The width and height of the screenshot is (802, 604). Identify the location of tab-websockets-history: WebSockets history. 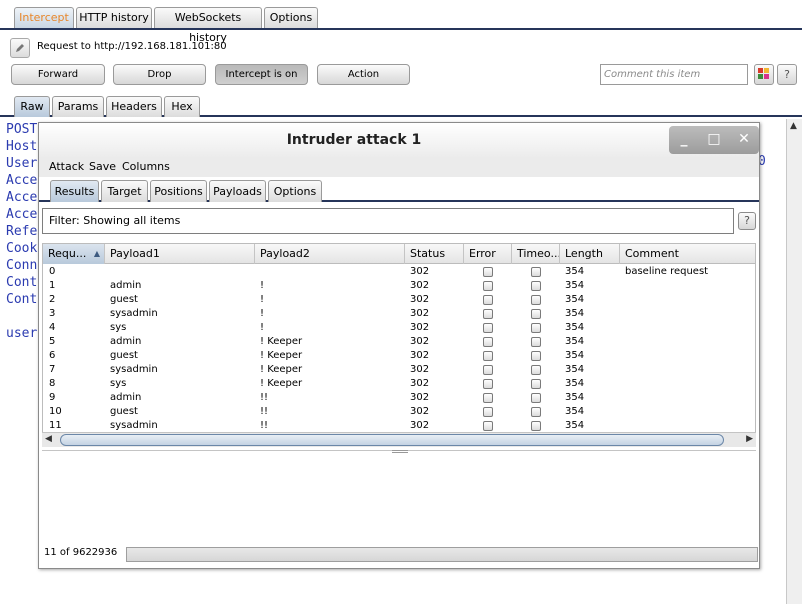
(208, 25).